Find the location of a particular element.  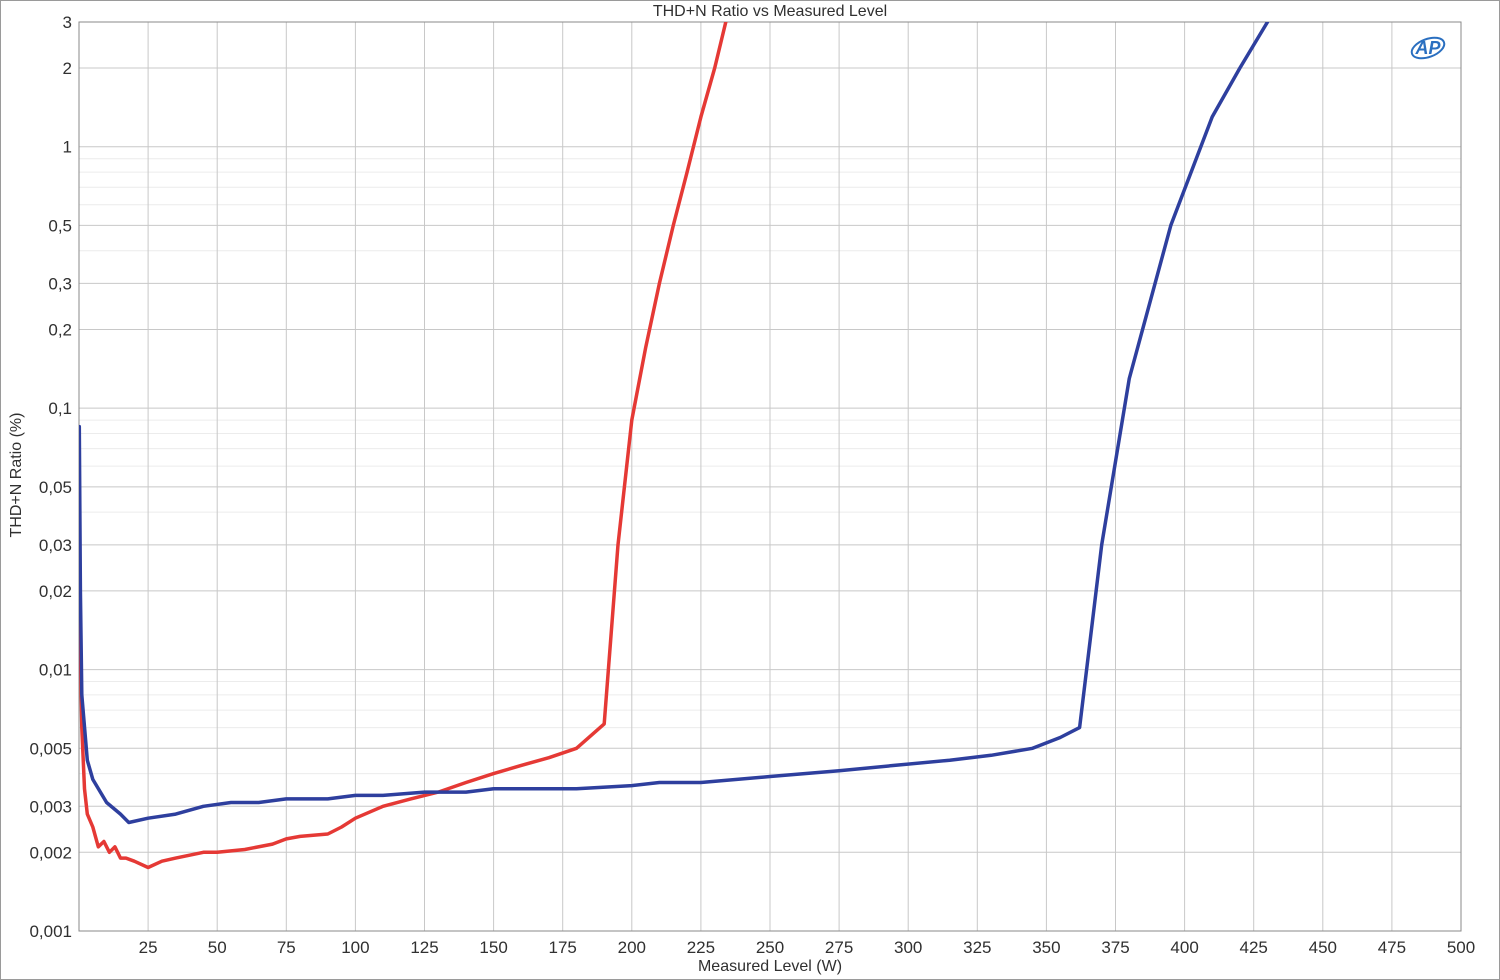

ap-logo: AP is located at coordinates (1428, 48).